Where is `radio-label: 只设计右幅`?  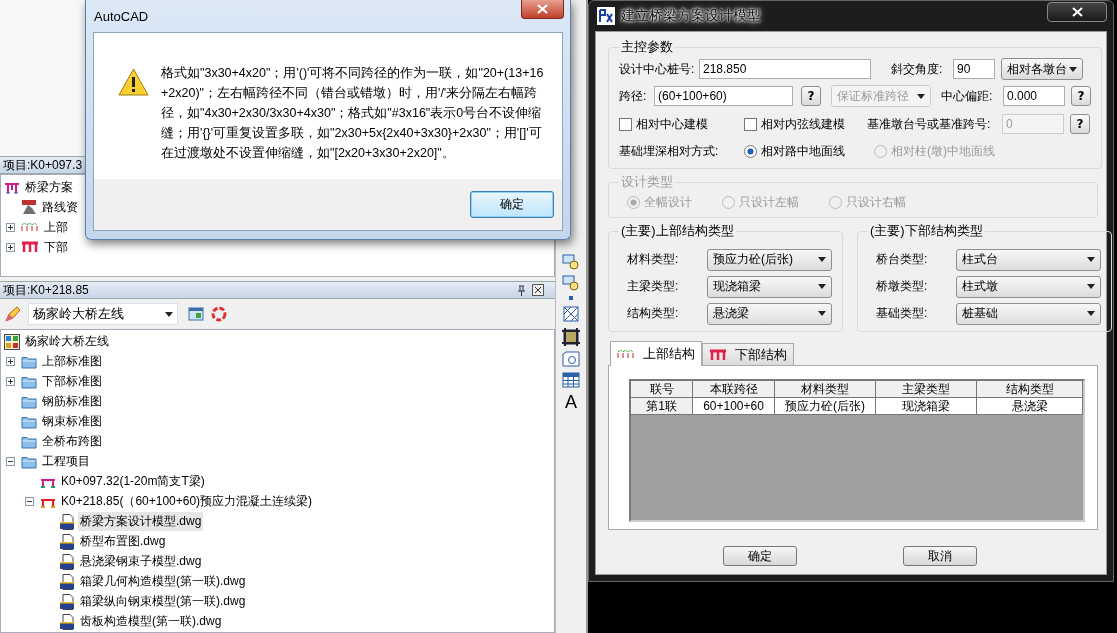 radio-label: 只设计右幅 is located at coordinates (876, 202).